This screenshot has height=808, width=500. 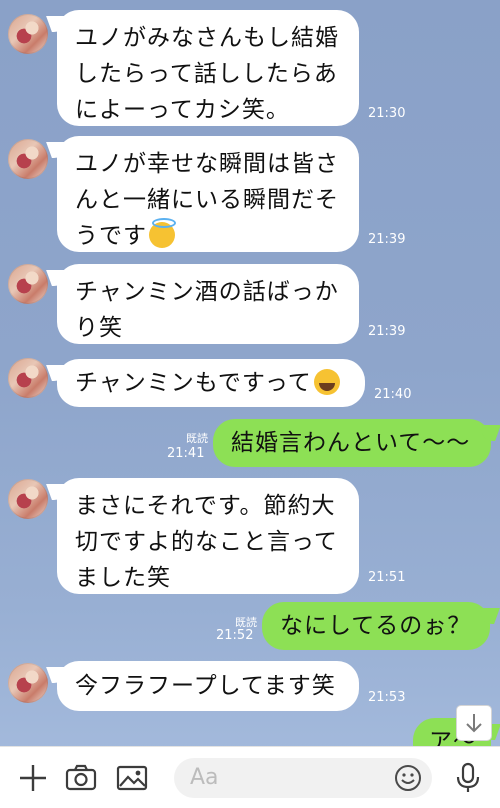 I want to click on message-bubble: まさにそれです。節約大 切ですよ的なこと言って ました笑, so click(x=208, y=536).